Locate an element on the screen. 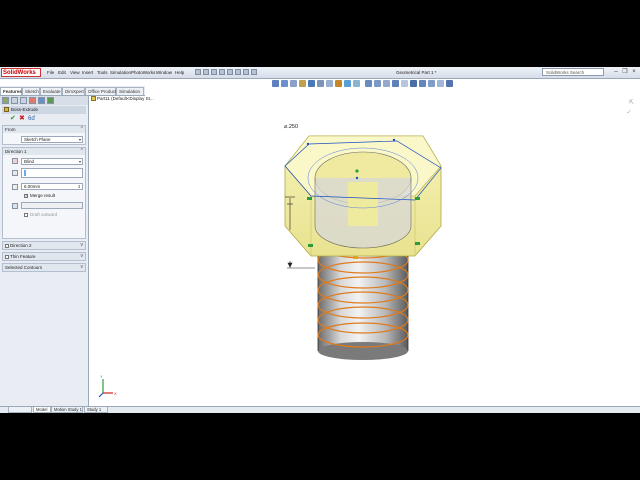 The width and height of the screenshot is (640, 480). close-icon: × is located at coordinates (634, 72).